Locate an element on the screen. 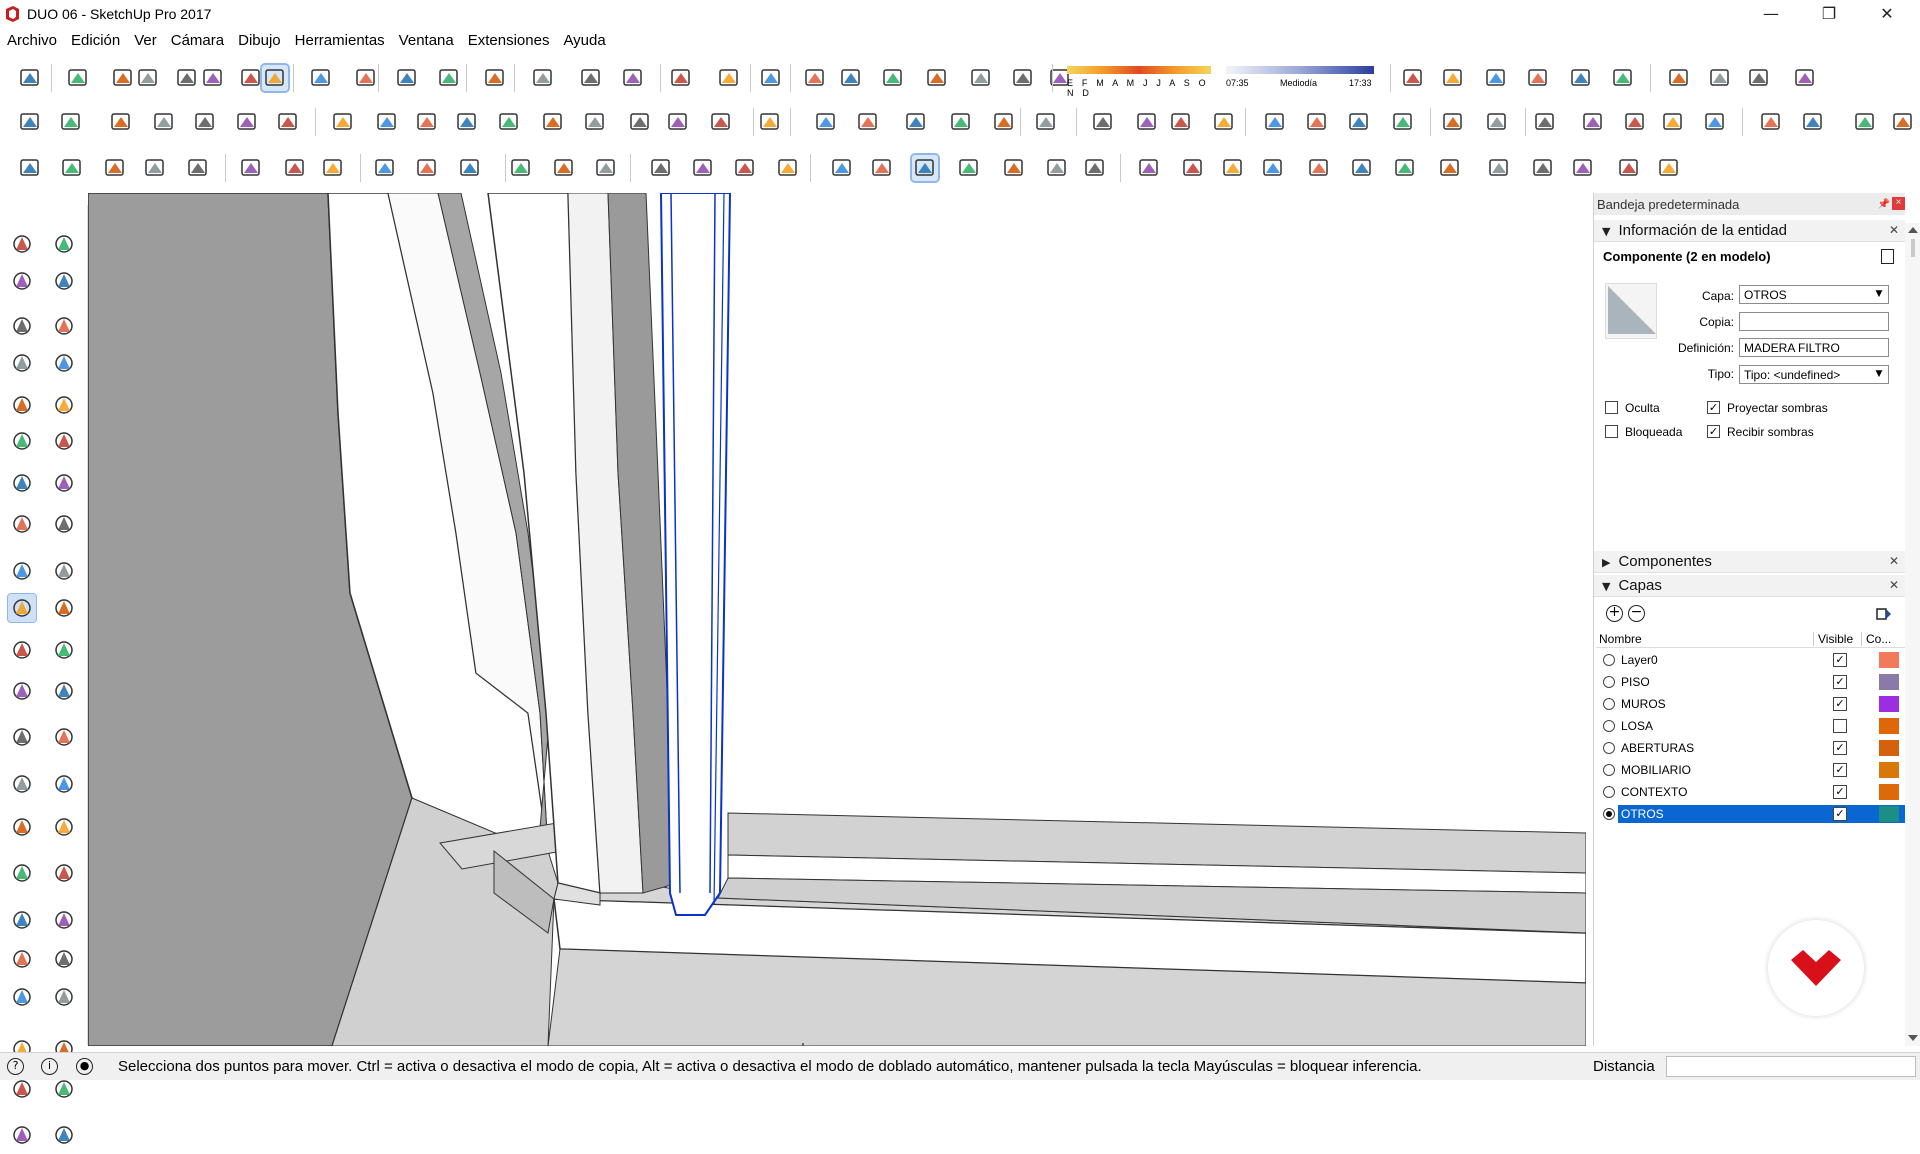  layer-row: LOSA is located at coordinates (1750, 726).